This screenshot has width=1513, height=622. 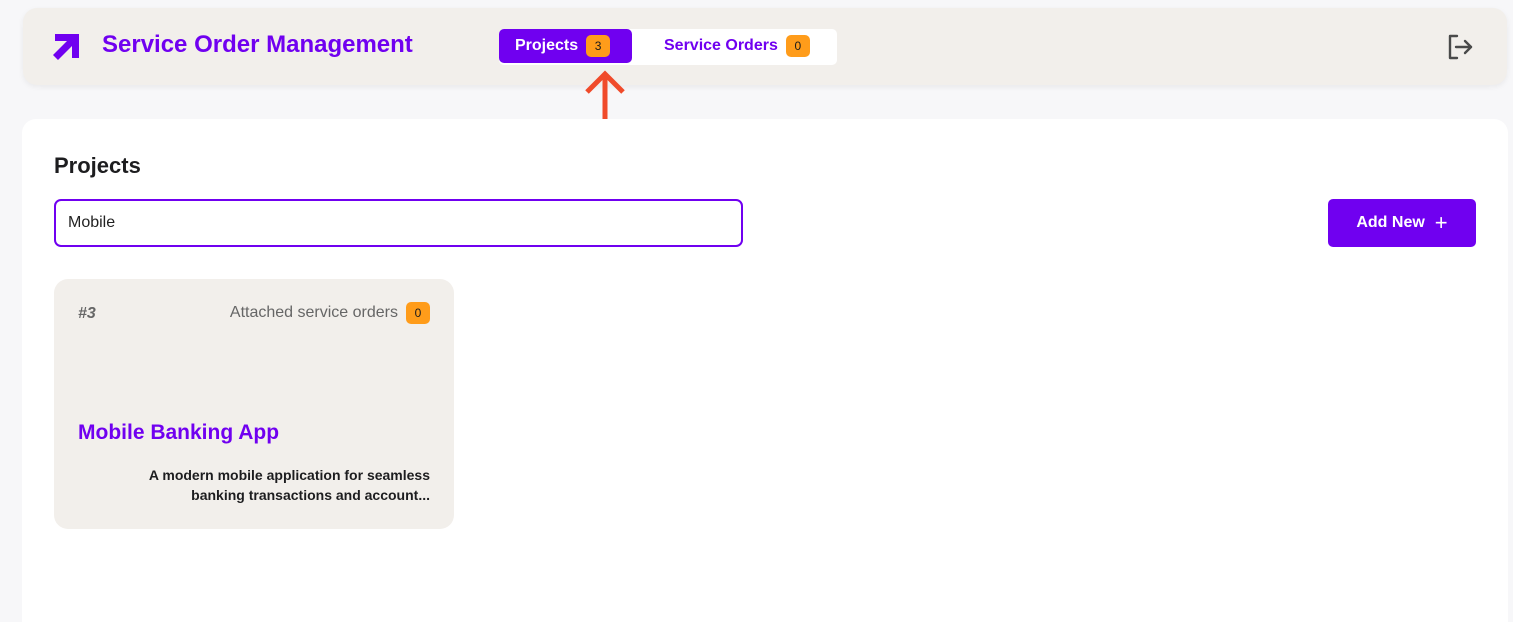 What do you see at coordinates (598, 46) in the screenshot?
I see `projects-count-badge: 3` at bounding box center [598, 46].